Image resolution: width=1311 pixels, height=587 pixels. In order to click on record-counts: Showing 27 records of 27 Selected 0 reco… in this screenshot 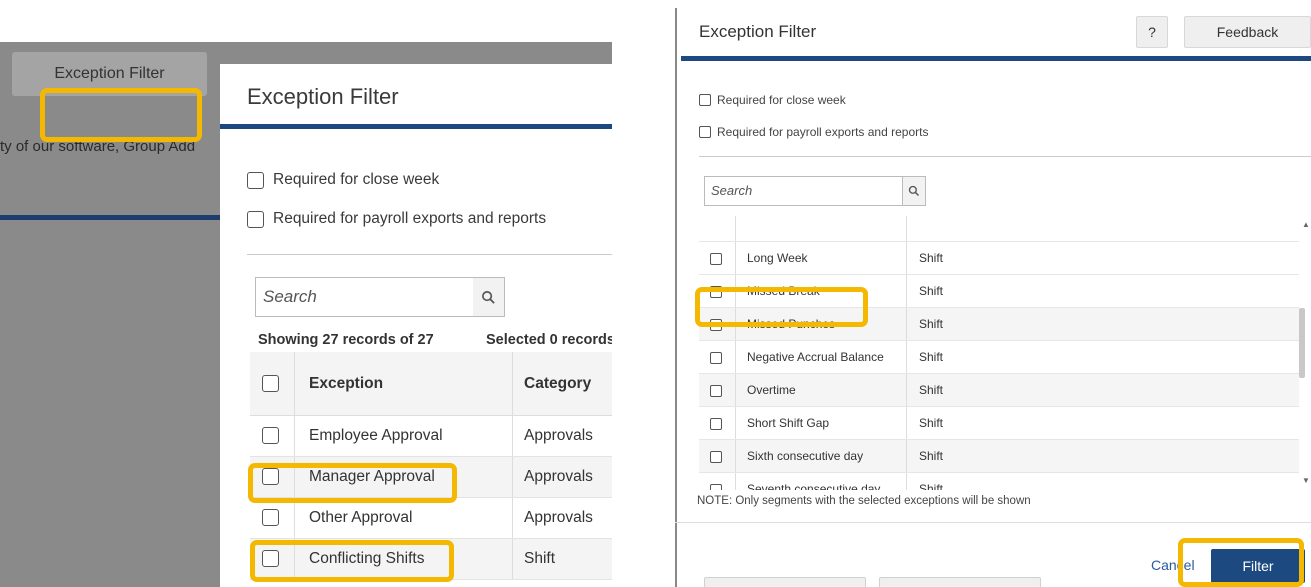, I will do `click(435, 340)`.